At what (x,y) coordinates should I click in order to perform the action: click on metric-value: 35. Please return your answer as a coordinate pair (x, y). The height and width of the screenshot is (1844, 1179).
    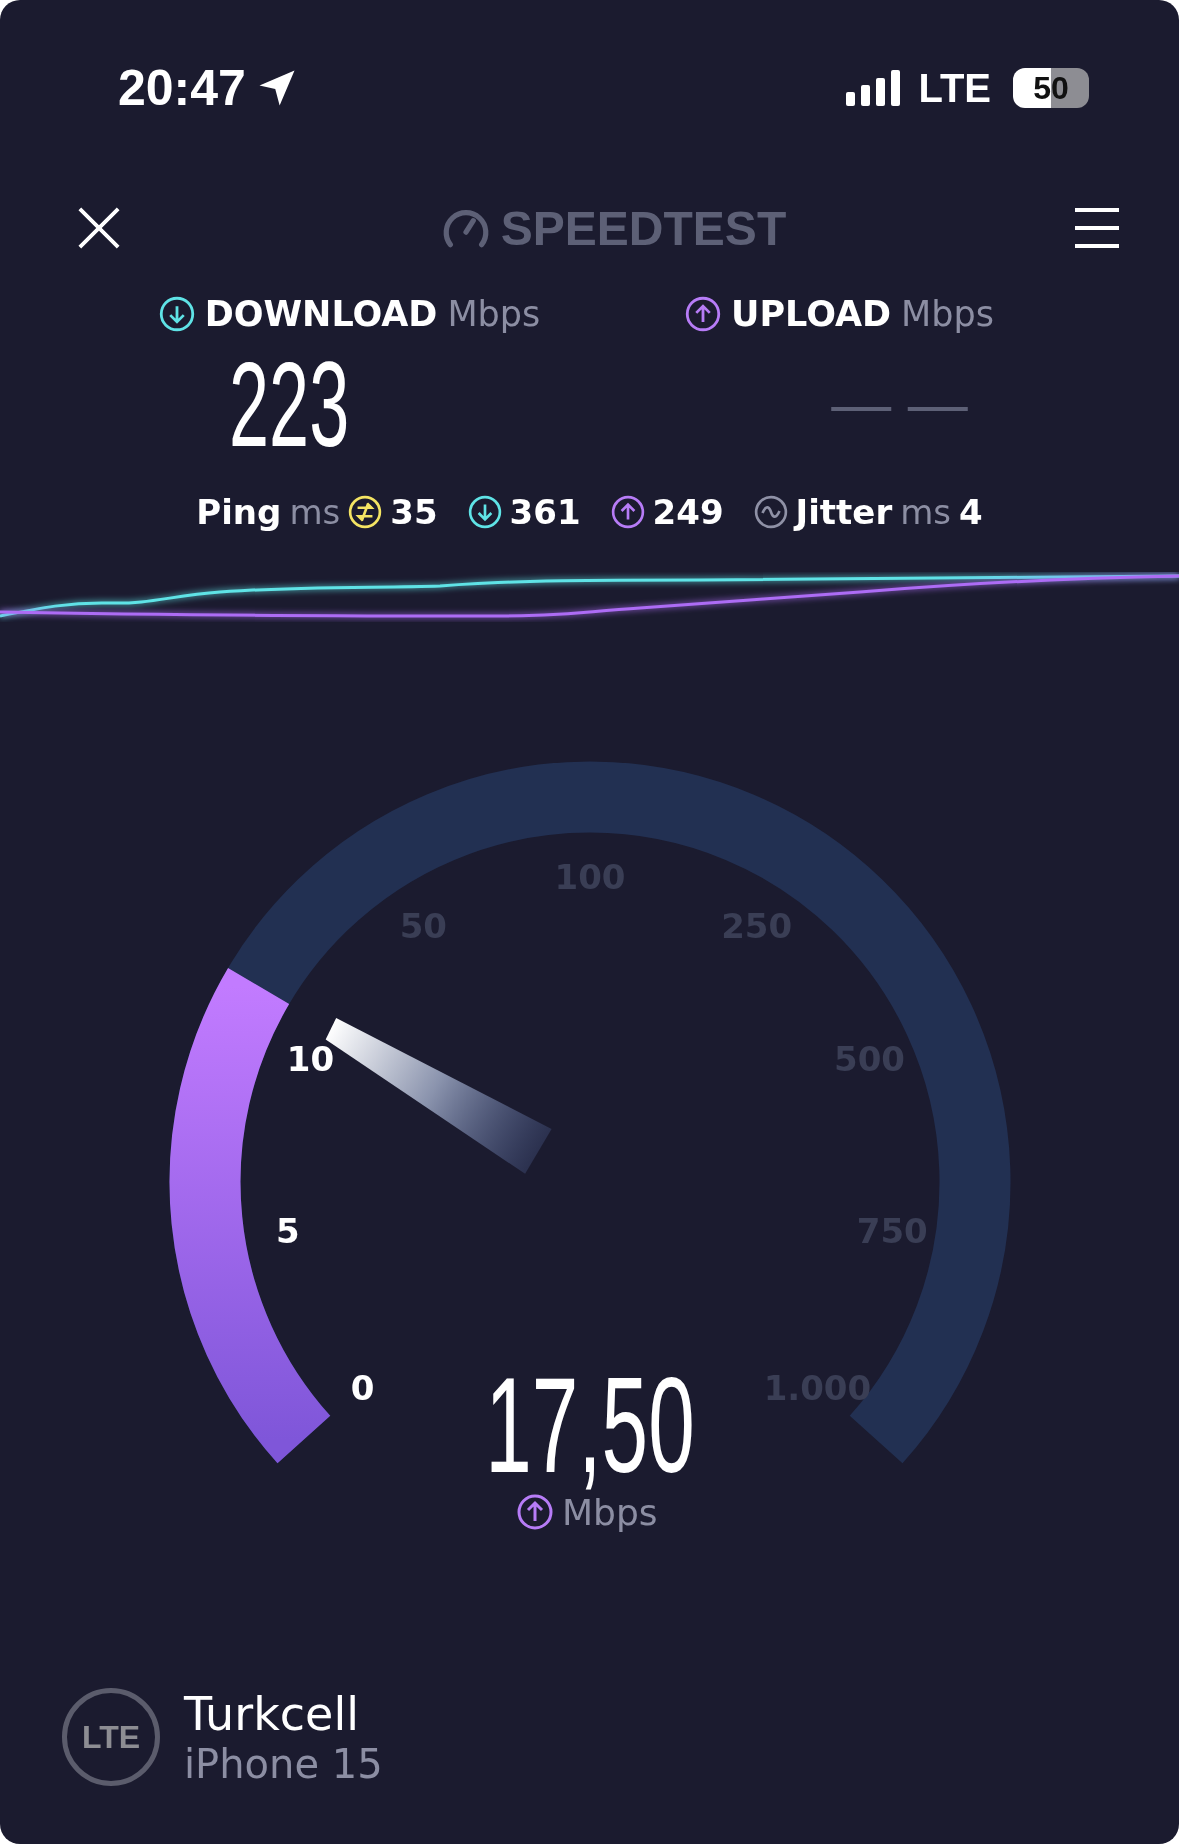
    Looking at the image, I should click on (414, 512).